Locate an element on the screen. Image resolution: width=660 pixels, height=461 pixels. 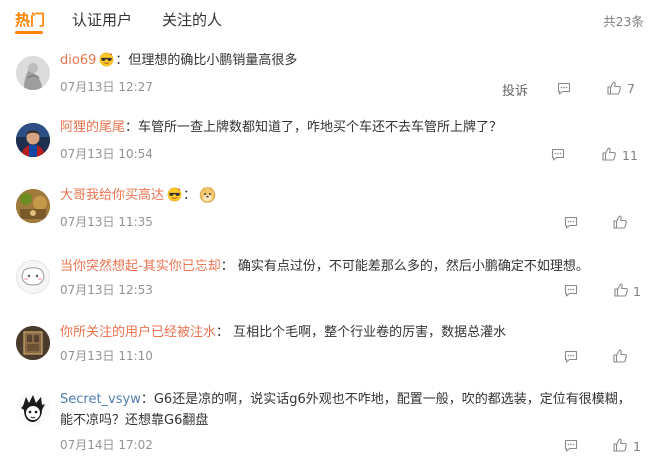
doge-emoji-icon is located at coordinates (207, 194).